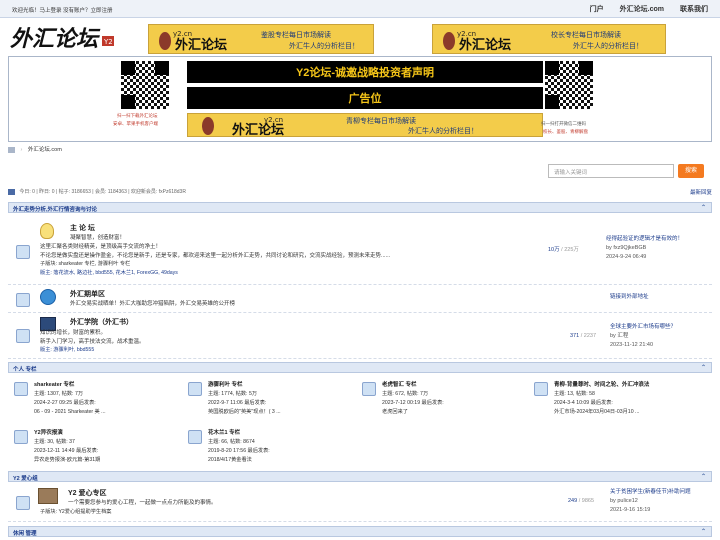  I want to click on column-title: 老虎智汇 专栏, so click(399, 384).